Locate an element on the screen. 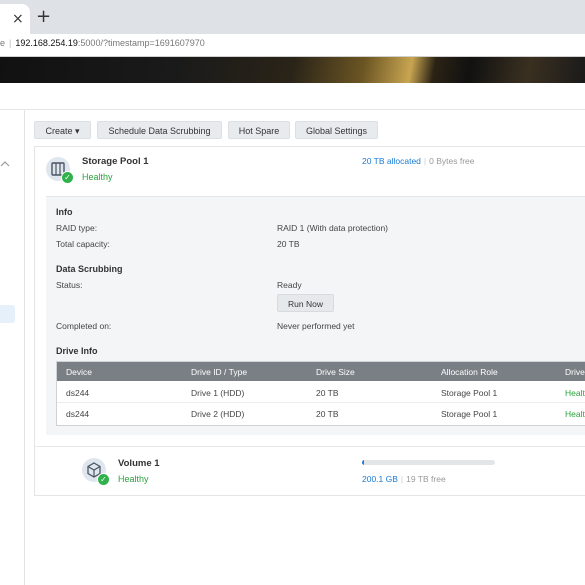  global-settings-button: Global Settings is located at coordinates (336, 130).